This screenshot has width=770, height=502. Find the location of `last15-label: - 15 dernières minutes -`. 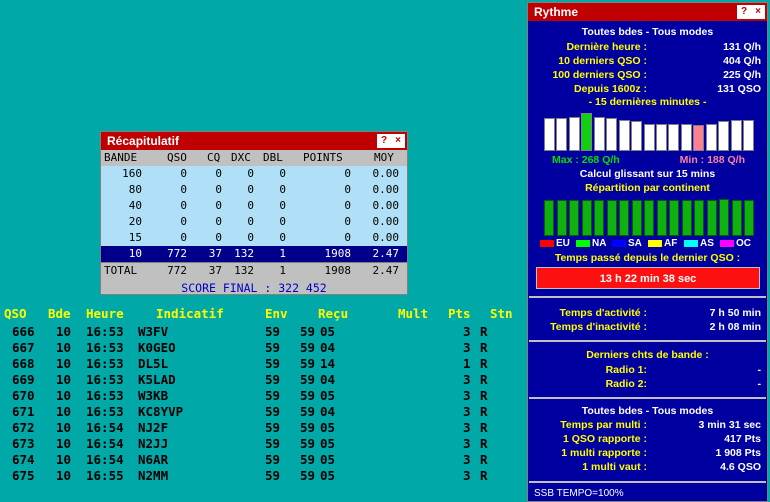

last15-label: - 15 dernières minutes - is located at coordinates (647, 102).